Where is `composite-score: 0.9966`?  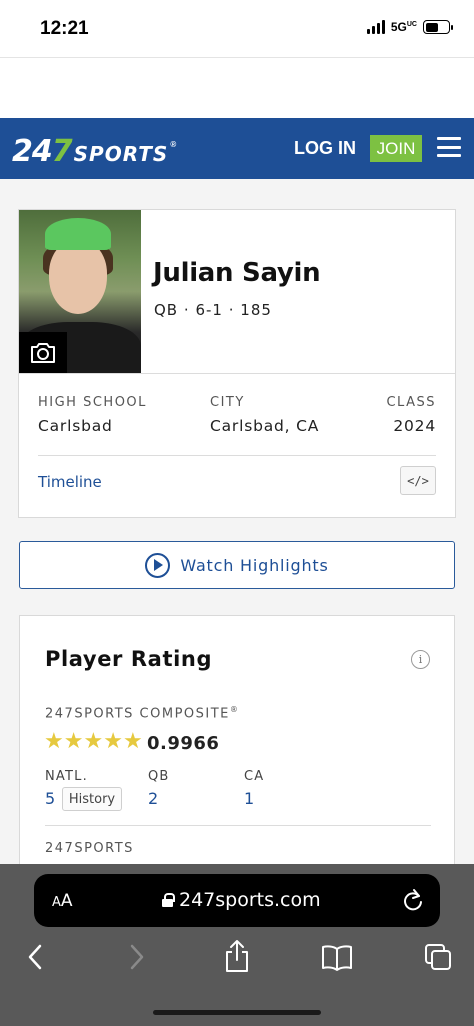 composite-score: 0.9966 is located at coordinates (183, 743).